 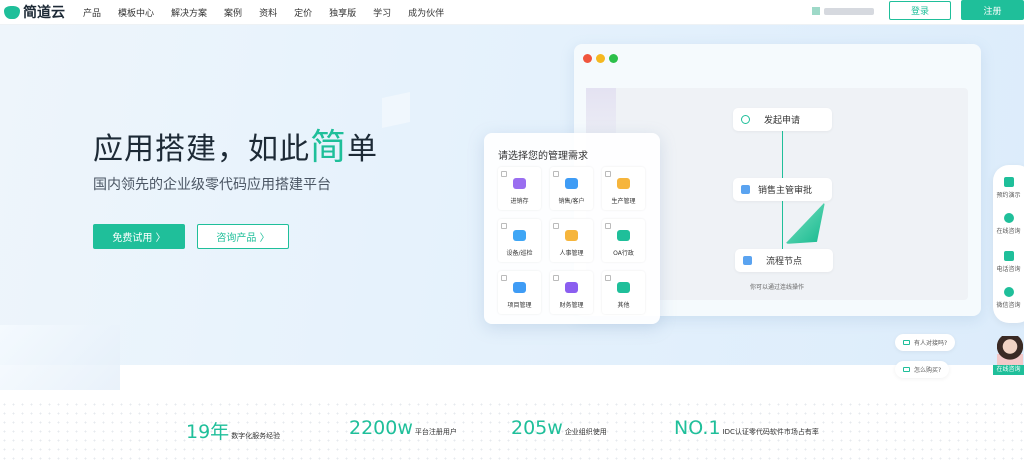 I want to click on need-tile: 进销存, so click(x=519, y=188).